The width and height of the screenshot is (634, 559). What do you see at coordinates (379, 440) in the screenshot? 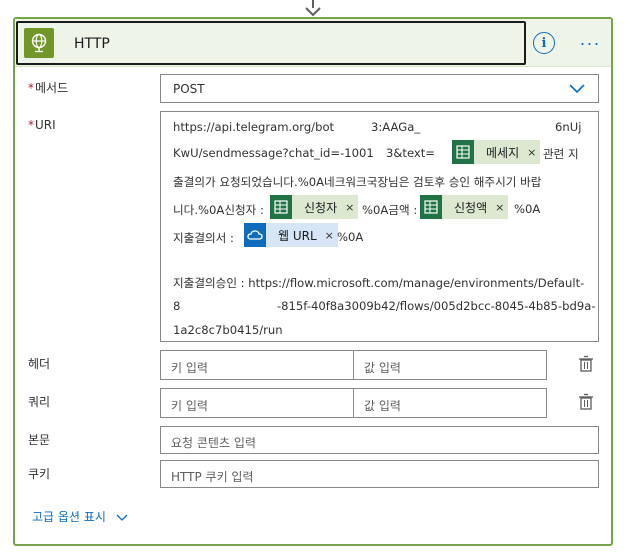
I see `body-input: 요청 콘텐츠 입력` at bounding box center [379, 440].